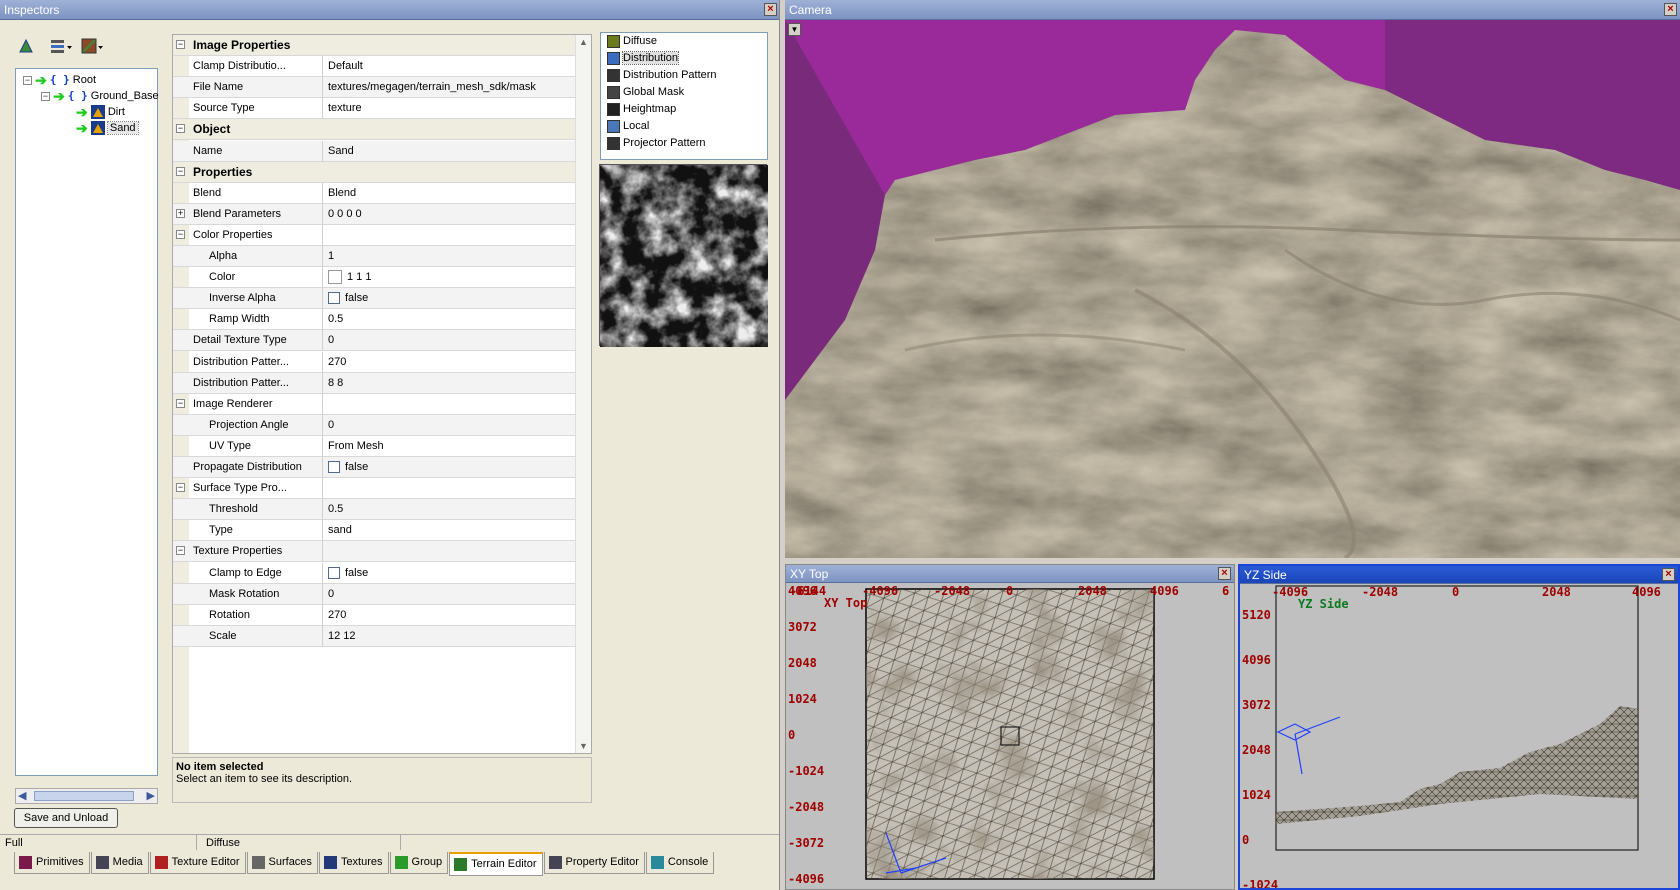 Image resolution: width=1680 pixels, height=890 pixels. What do you see at coordinates (282, 863) in the screenshot?
I see `tab-surfaces: Surfaces` at bounding box center [282, 863].